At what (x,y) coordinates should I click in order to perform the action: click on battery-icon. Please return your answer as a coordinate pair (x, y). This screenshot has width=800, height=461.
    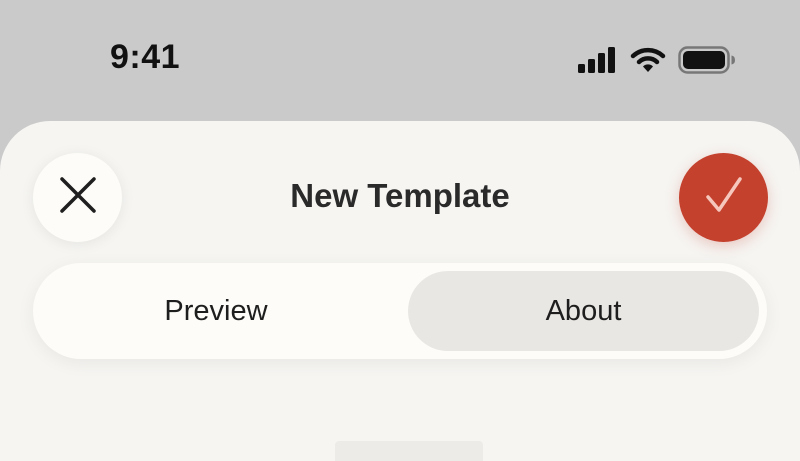
    Looking at the image, I should click on (707, 60).